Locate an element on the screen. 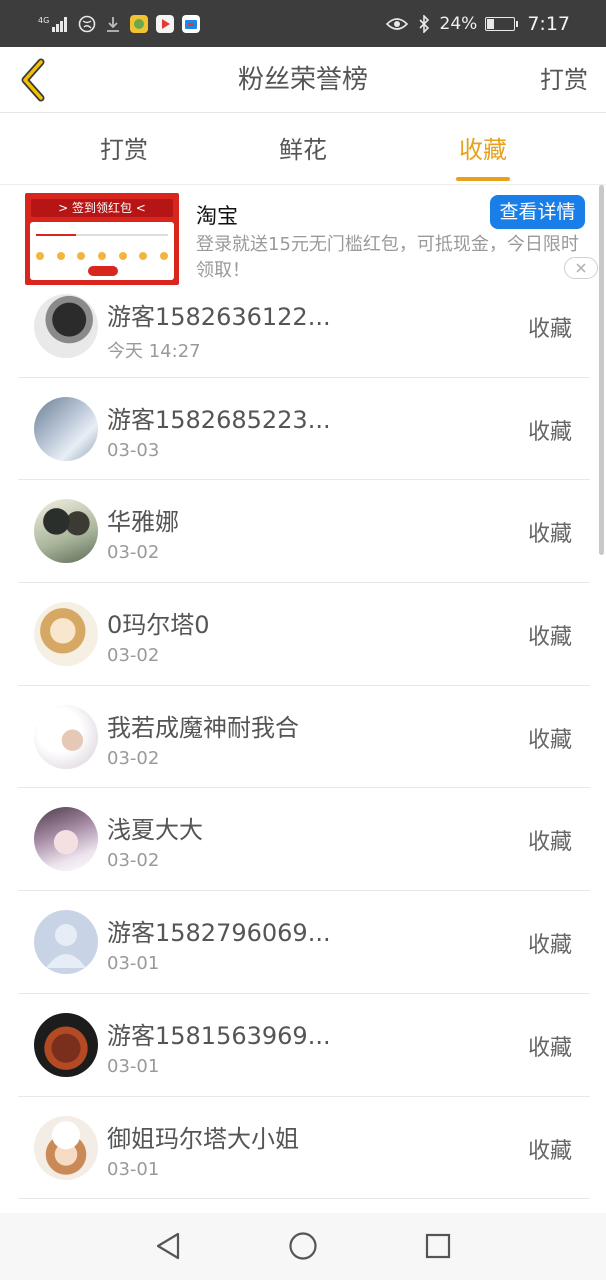 Image resolution: width=606 pixels, height=1280 pixels. bluetooth-icon is located at coordinates (424, 23).